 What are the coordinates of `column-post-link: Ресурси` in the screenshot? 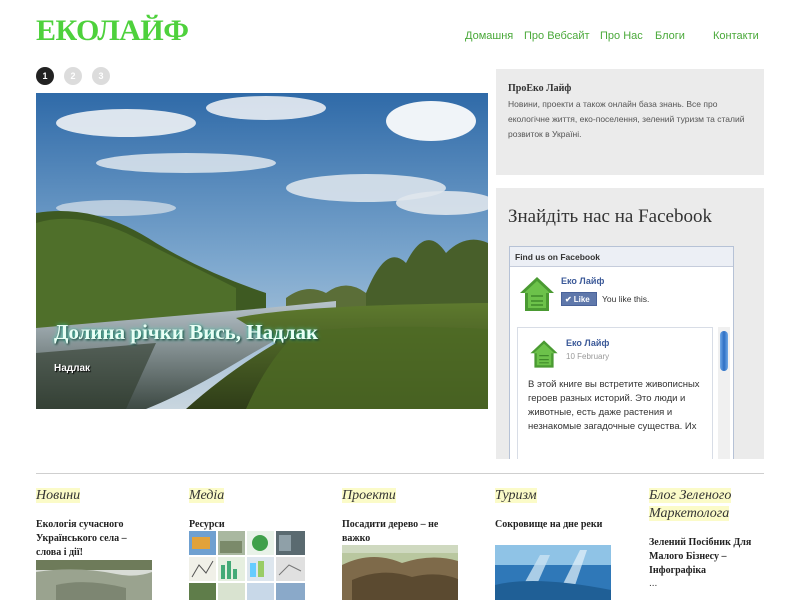 It's located at (247, 525).